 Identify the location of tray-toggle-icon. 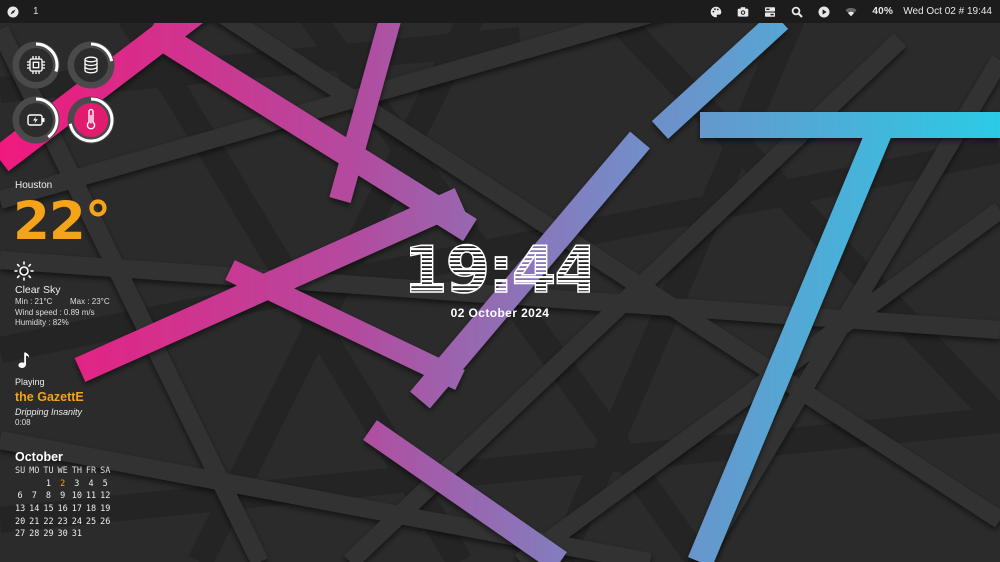
(770, 12).